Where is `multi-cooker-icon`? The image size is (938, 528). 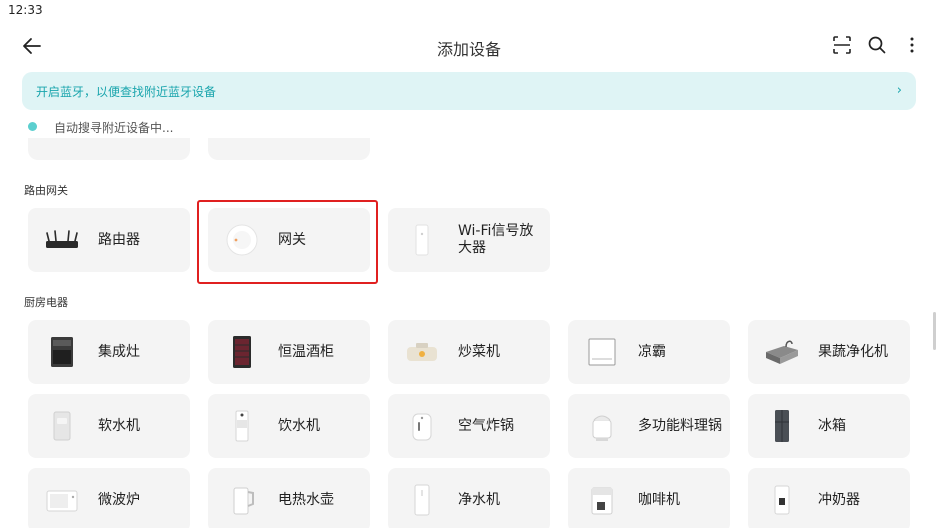
multi-cooker-icon is located at coordinates (602, 428).